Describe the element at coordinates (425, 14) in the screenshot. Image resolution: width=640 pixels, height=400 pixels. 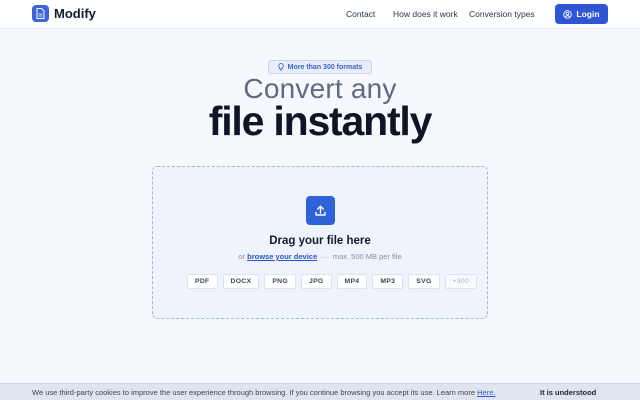
I see `nav-how-it-works-link: How does it work` at that location.